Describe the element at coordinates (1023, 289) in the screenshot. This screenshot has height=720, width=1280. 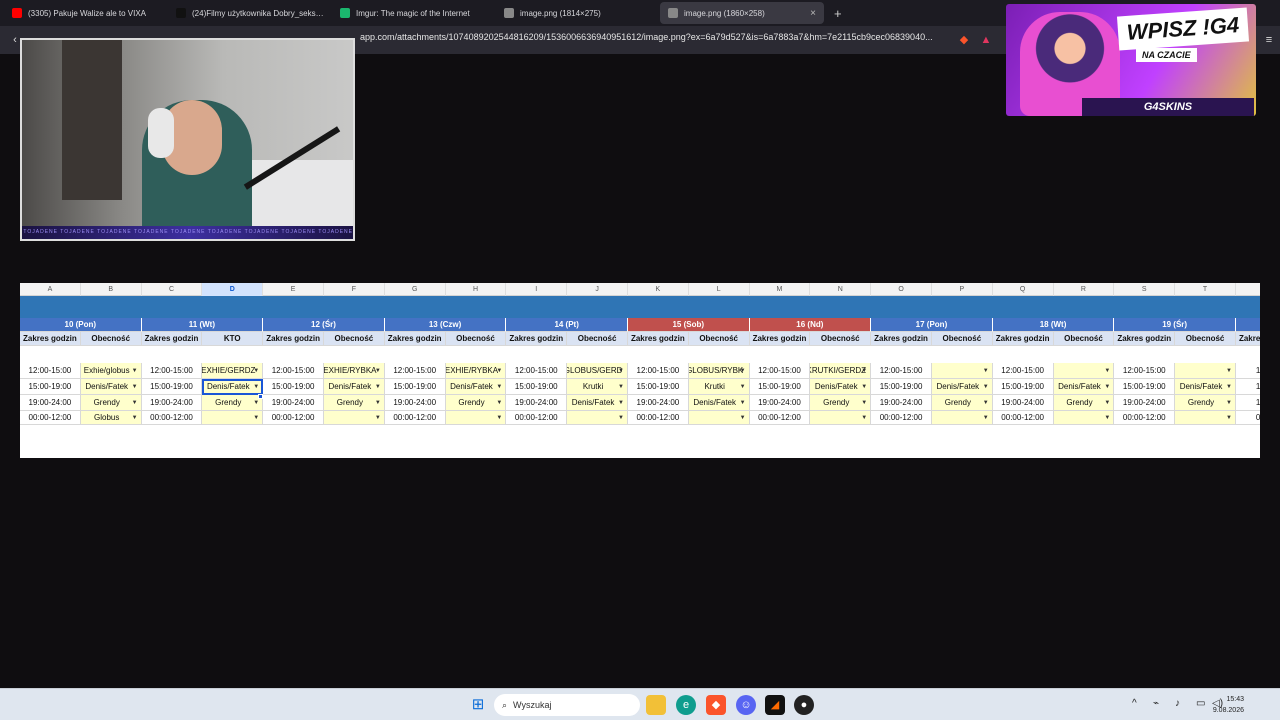
I see `column-header: Q` at that location.